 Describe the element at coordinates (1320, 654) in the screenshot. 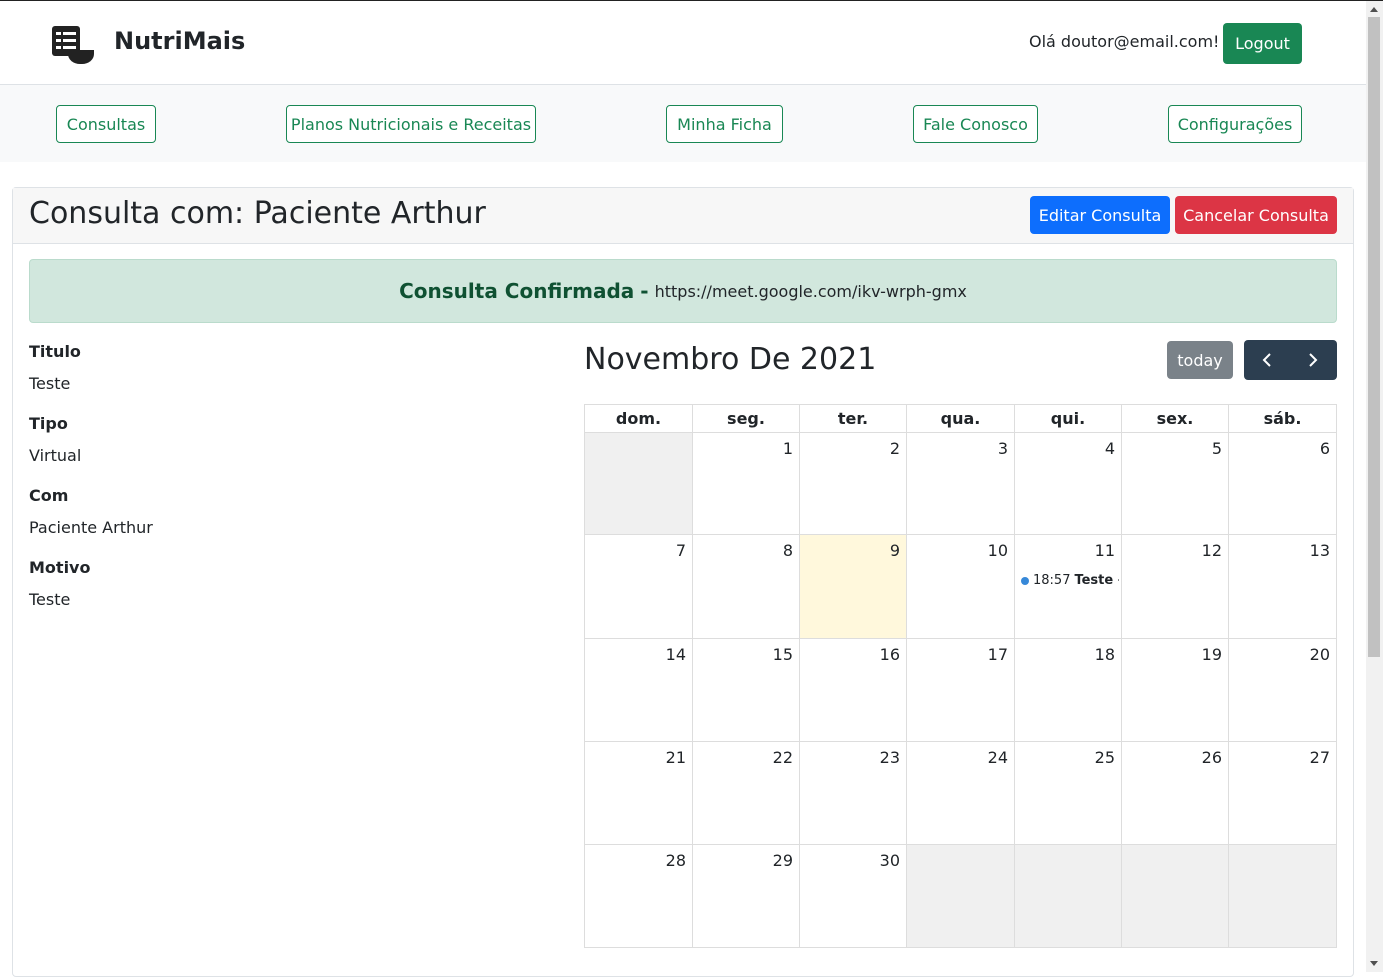

I see `day-number: 20` at that location.